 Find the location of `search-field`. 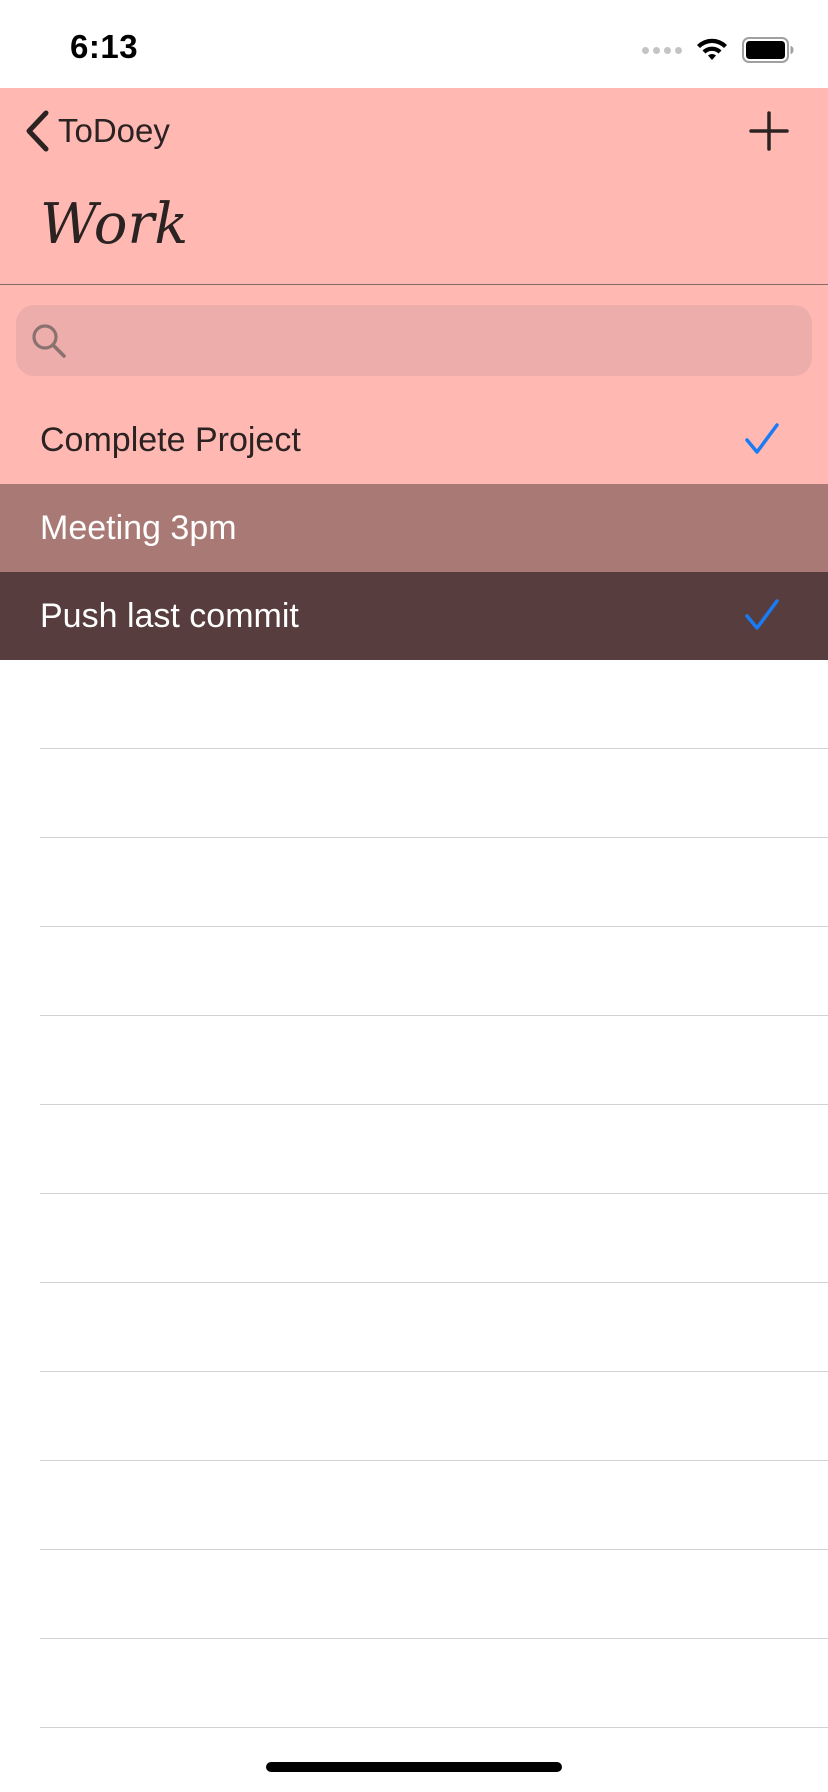

search-field is located at coordinates (414, 340).